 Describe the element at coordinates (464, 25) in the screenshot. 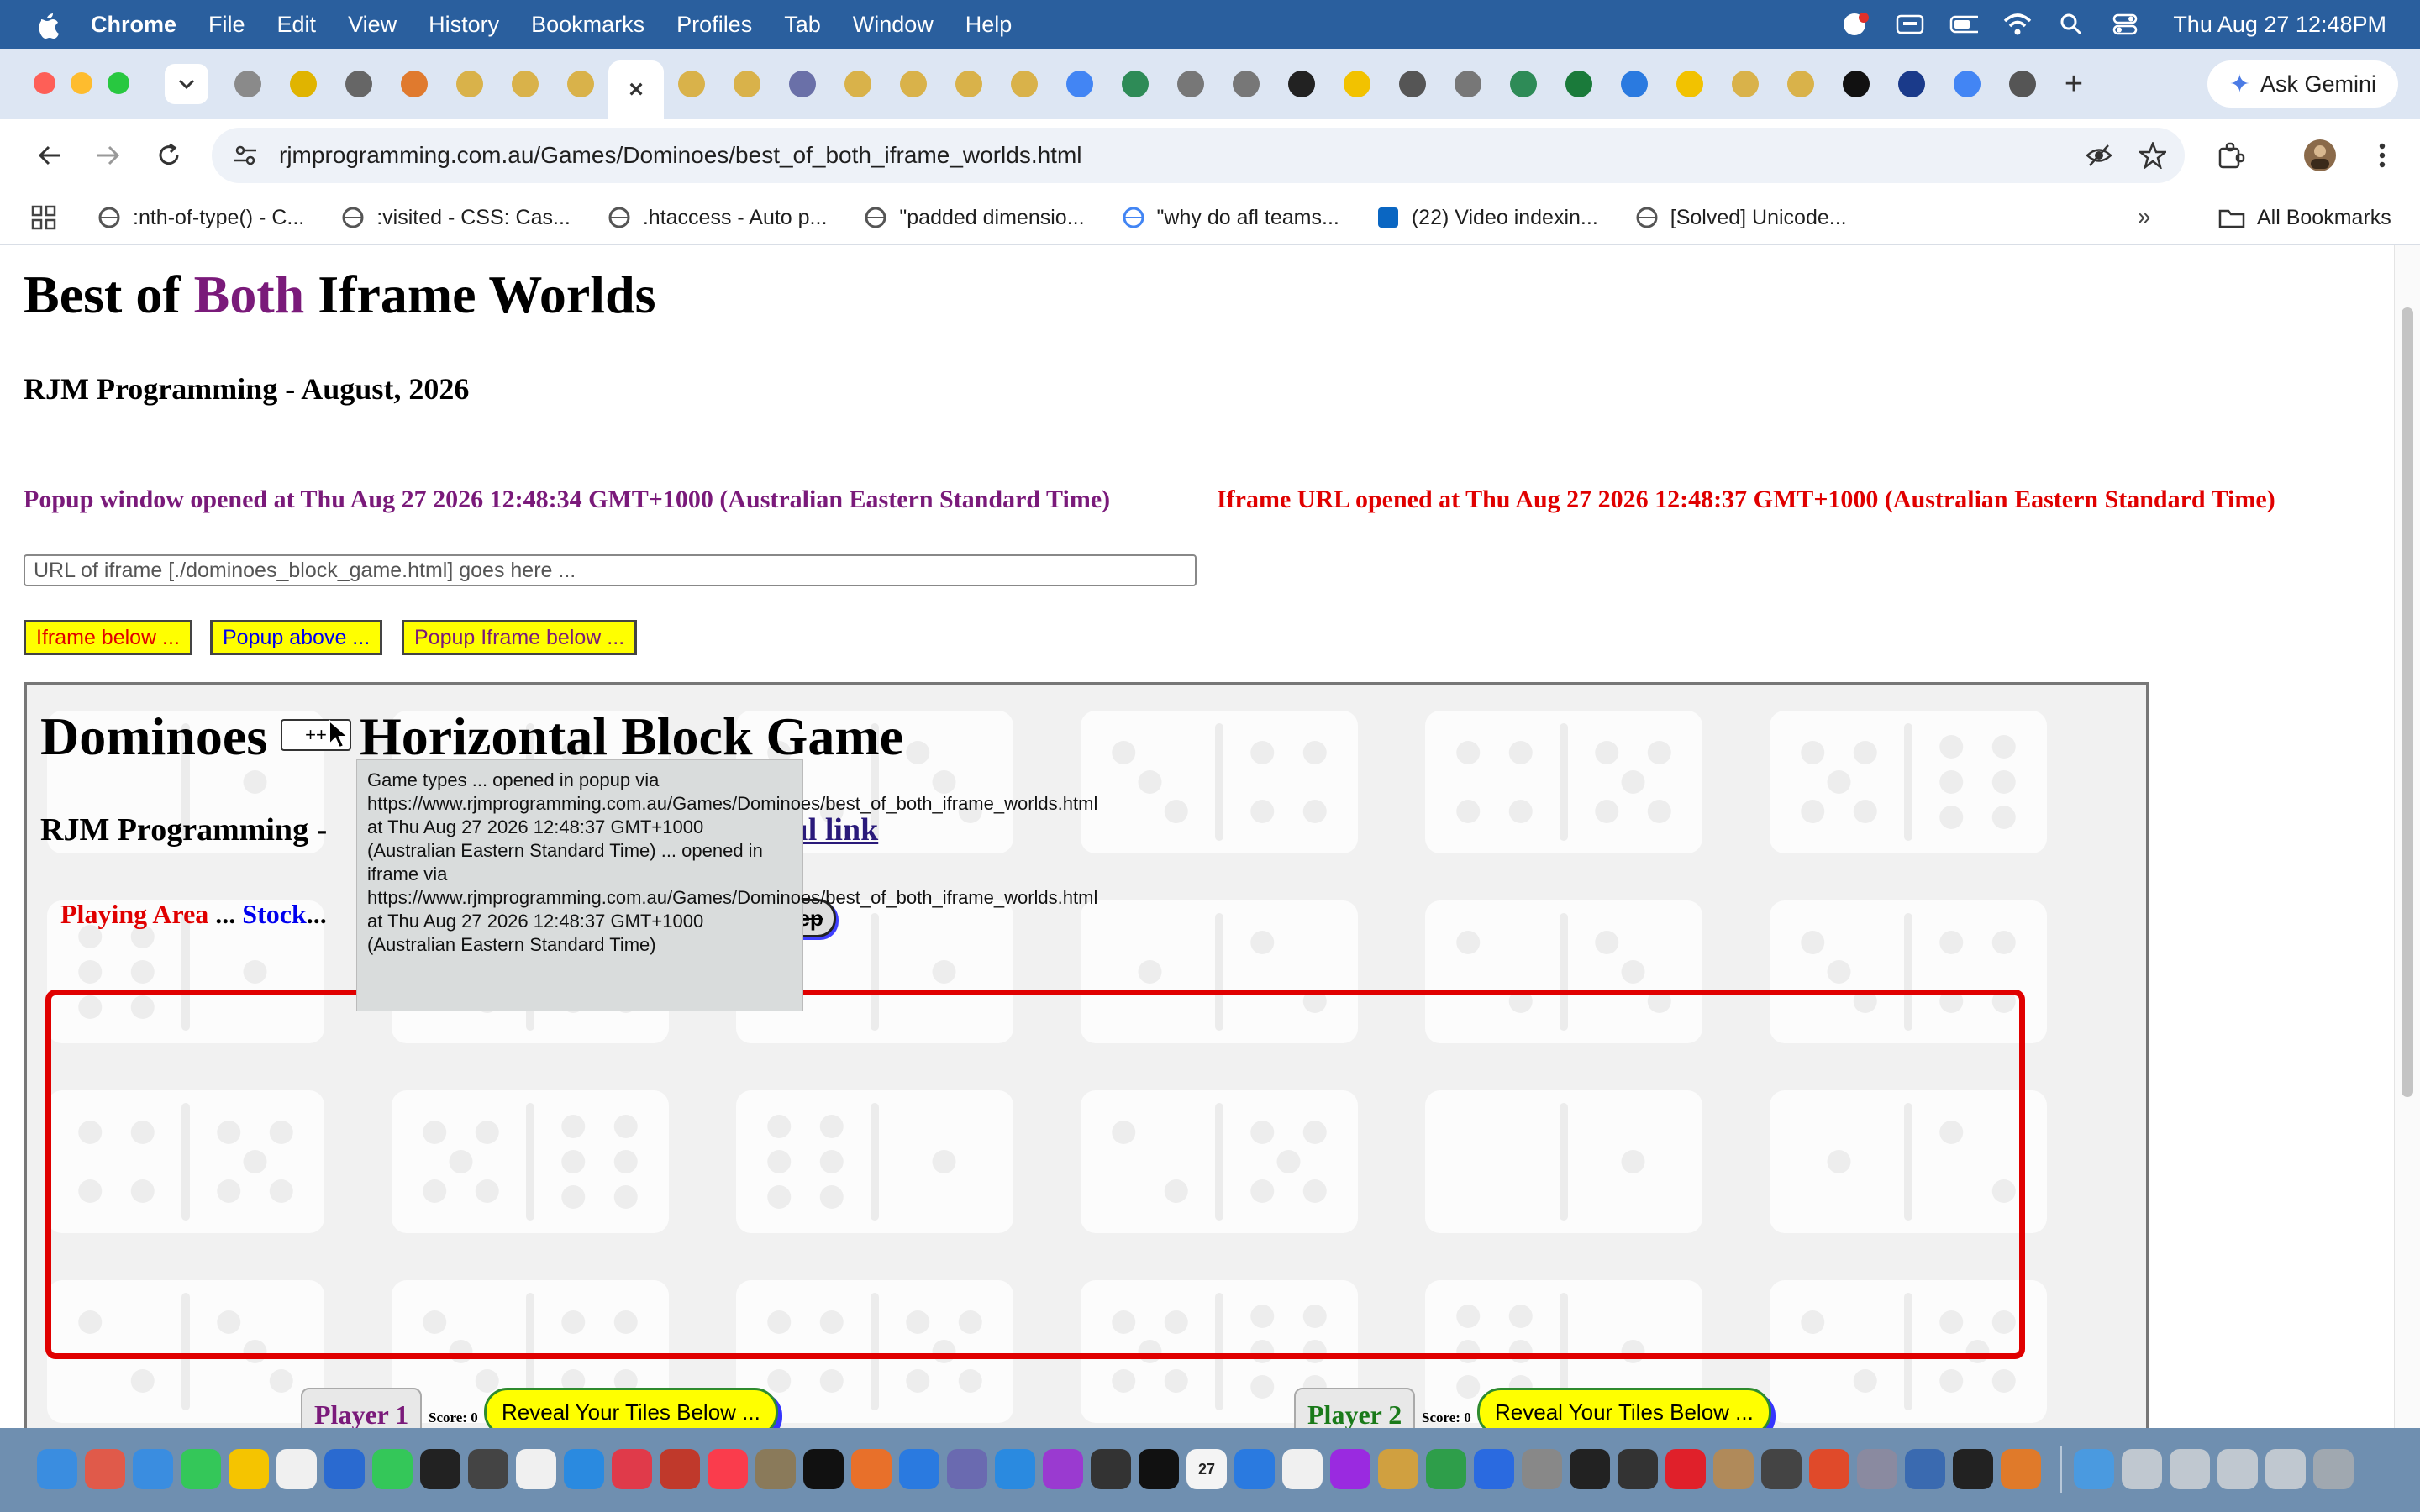

I see `menu-history: History` at that location.